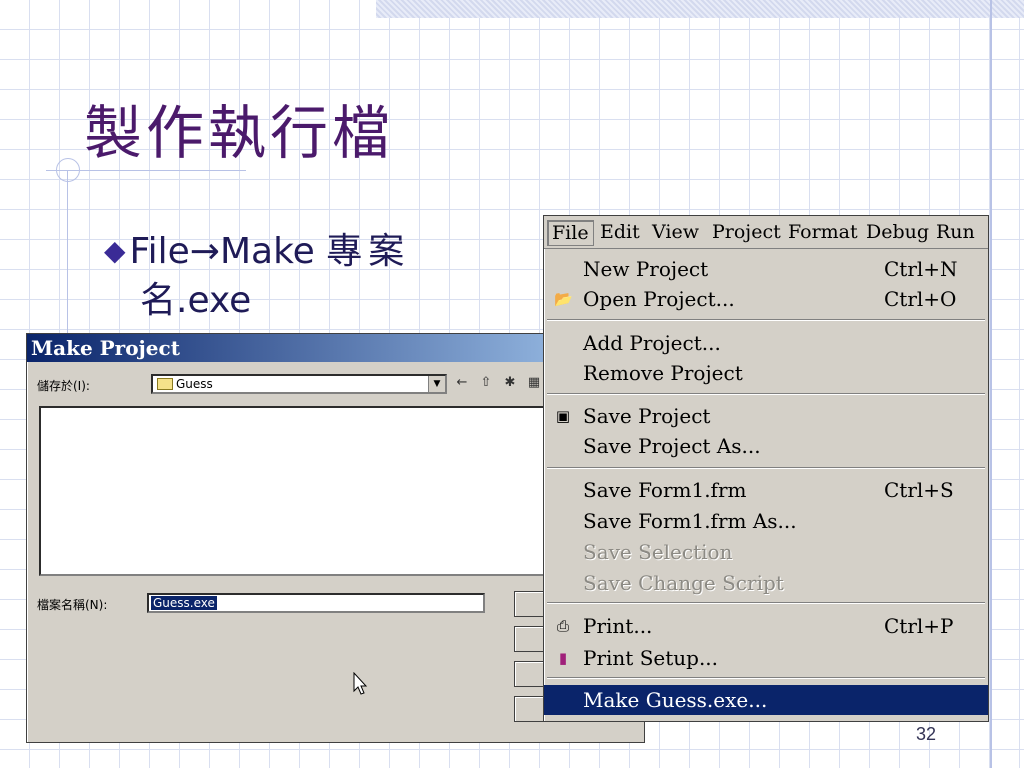 The height and width of the screenshot is (768, 1024). What do you see at coordinates (184, 603) in the screenshot?
I see `file-name-value: Guess.exe` at bounding box center [184, 603].